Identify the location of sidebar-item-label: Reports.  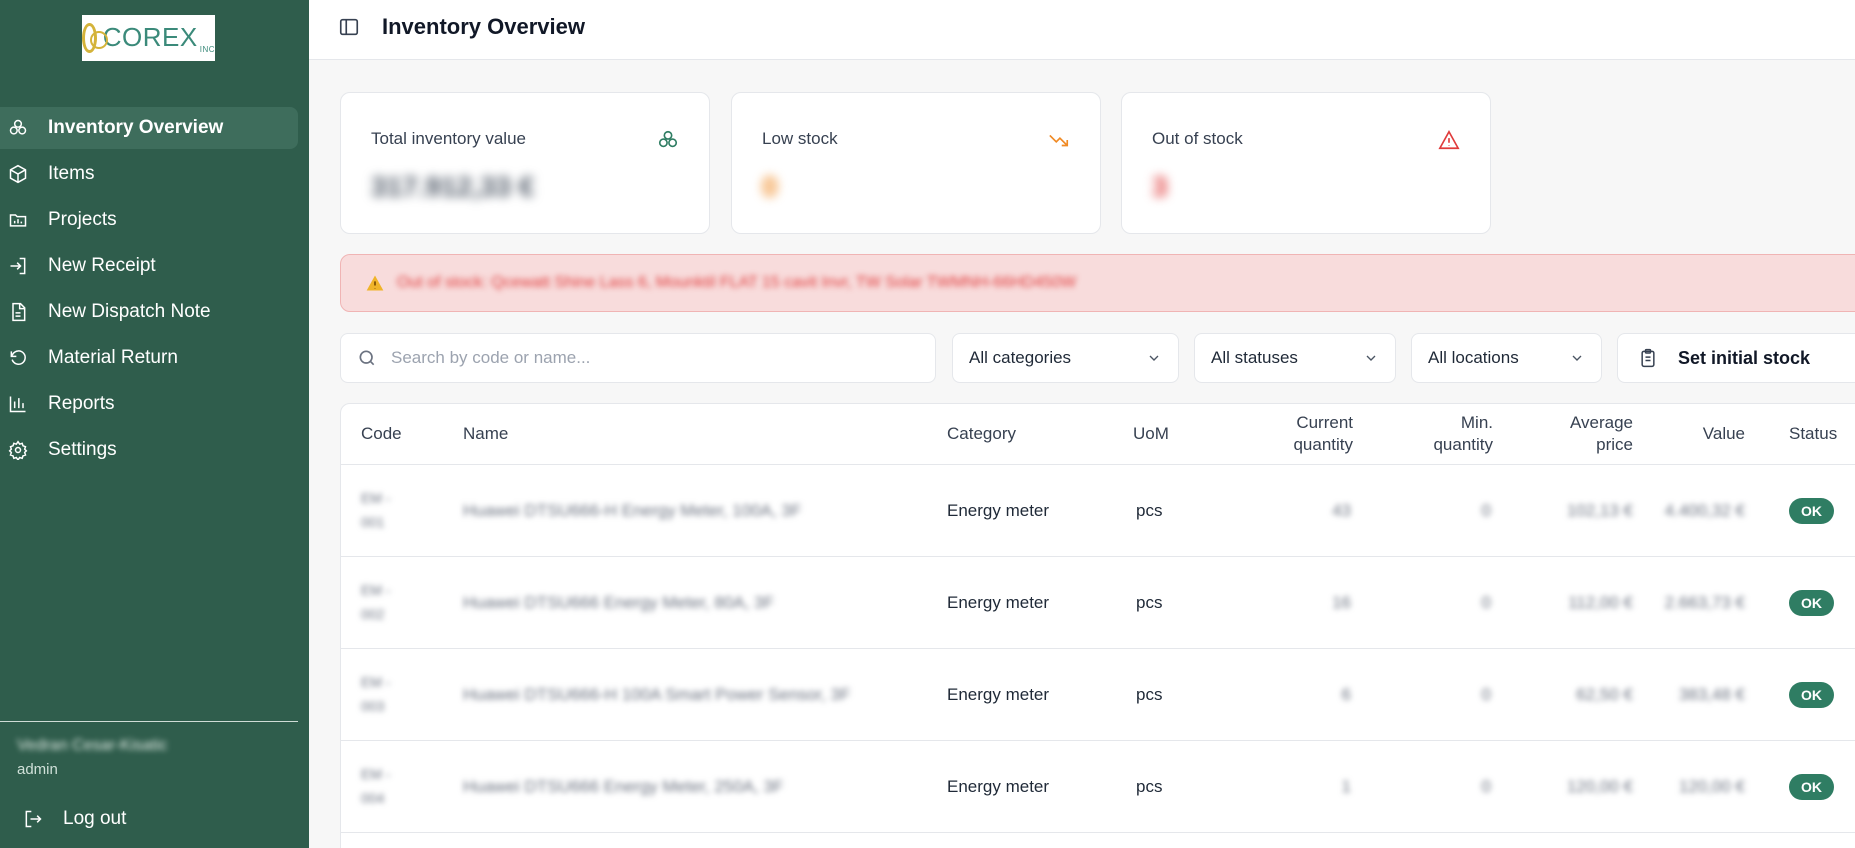
(81, 403).